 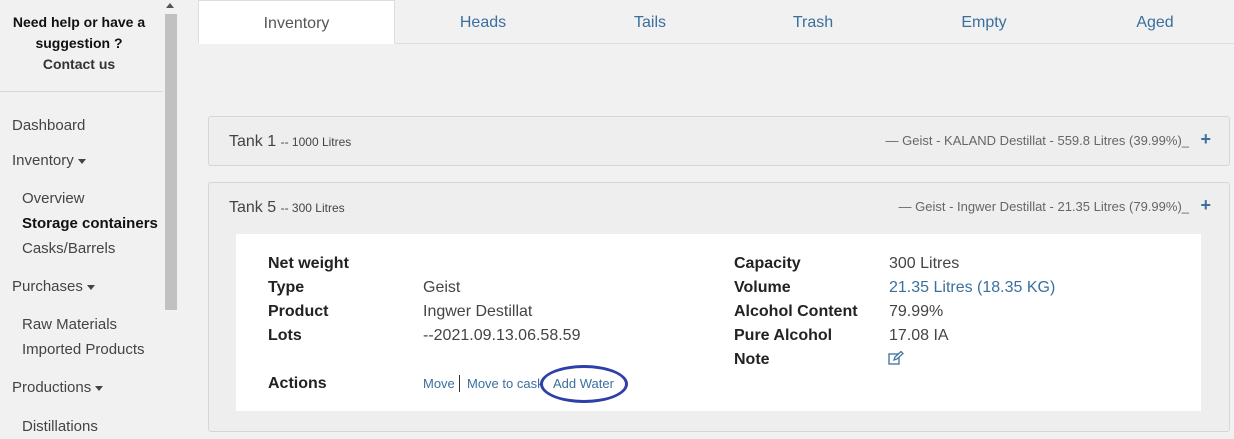 What do you see at coordinates (53, 198) in the screenshot?
I see `sidebar-item-overview: Overview` at bounding box center [53, 198].